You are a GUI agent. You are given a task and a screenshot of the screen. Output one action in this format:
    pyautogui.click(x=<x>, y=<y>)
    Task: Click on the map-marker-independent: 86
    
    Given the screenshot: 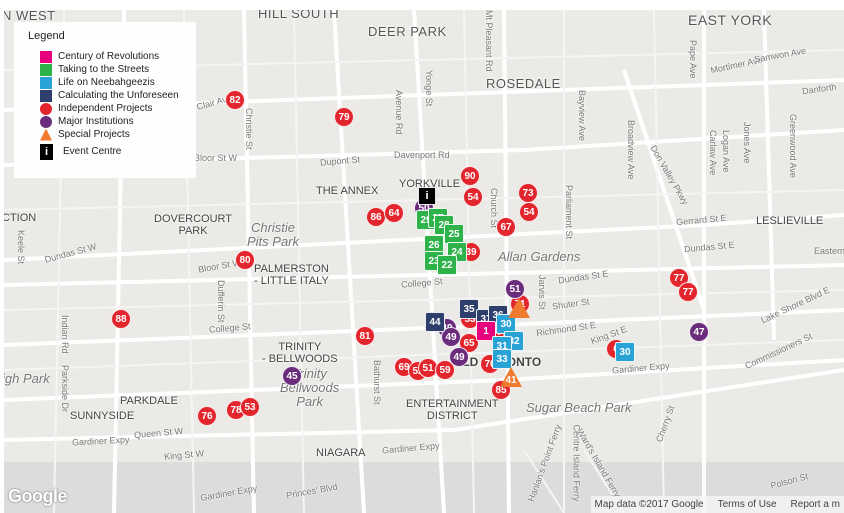 What is the action you would take?
    pyautogui.click(x=376, y=217)
    